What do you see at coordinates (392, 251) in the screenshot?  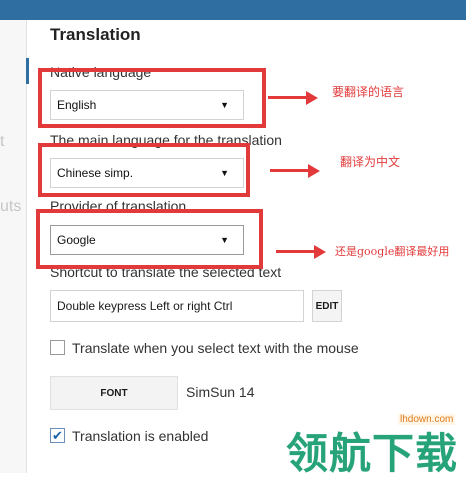 I see `annotation-text: 还是google翻译最好用` at bounding box center [392, 251].